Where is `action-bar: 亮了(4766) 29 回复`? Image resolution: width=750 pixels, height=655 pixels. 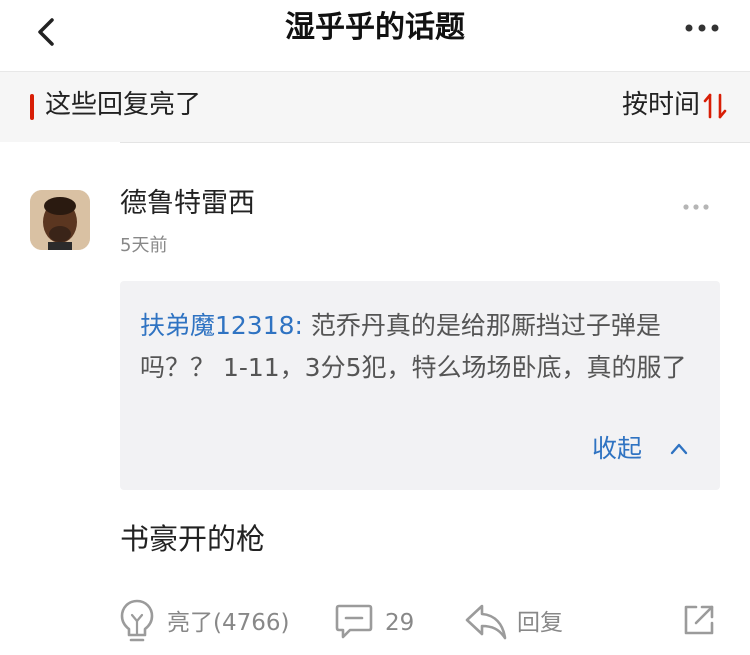
action-bar: 亮了(4766) 29 回复 is located at coordinates (375, 624).